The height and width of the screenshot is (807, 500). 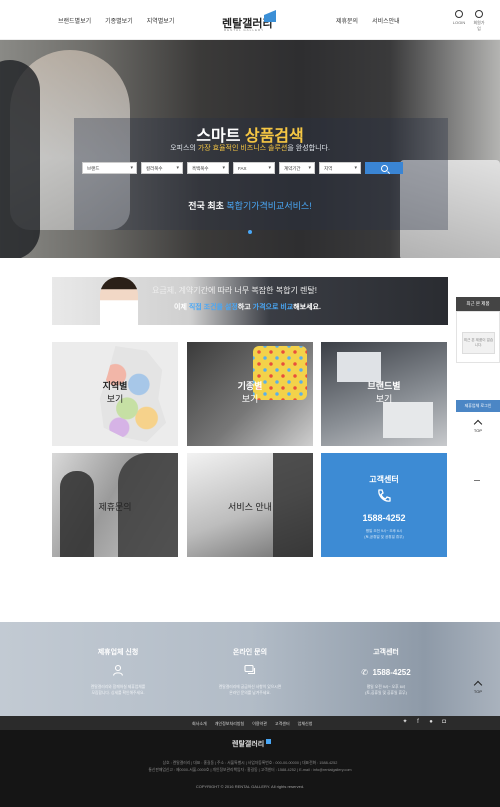 I want to click on banner-line-2-mid: 하고, so click(x=245, y=307).